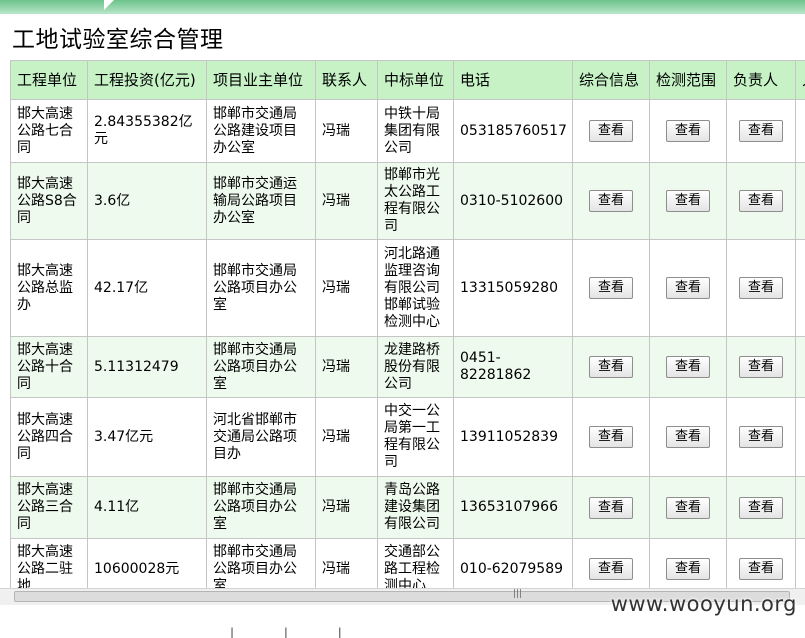  I want to click on col-header-bidder: 中标单位, so click(416, 80).